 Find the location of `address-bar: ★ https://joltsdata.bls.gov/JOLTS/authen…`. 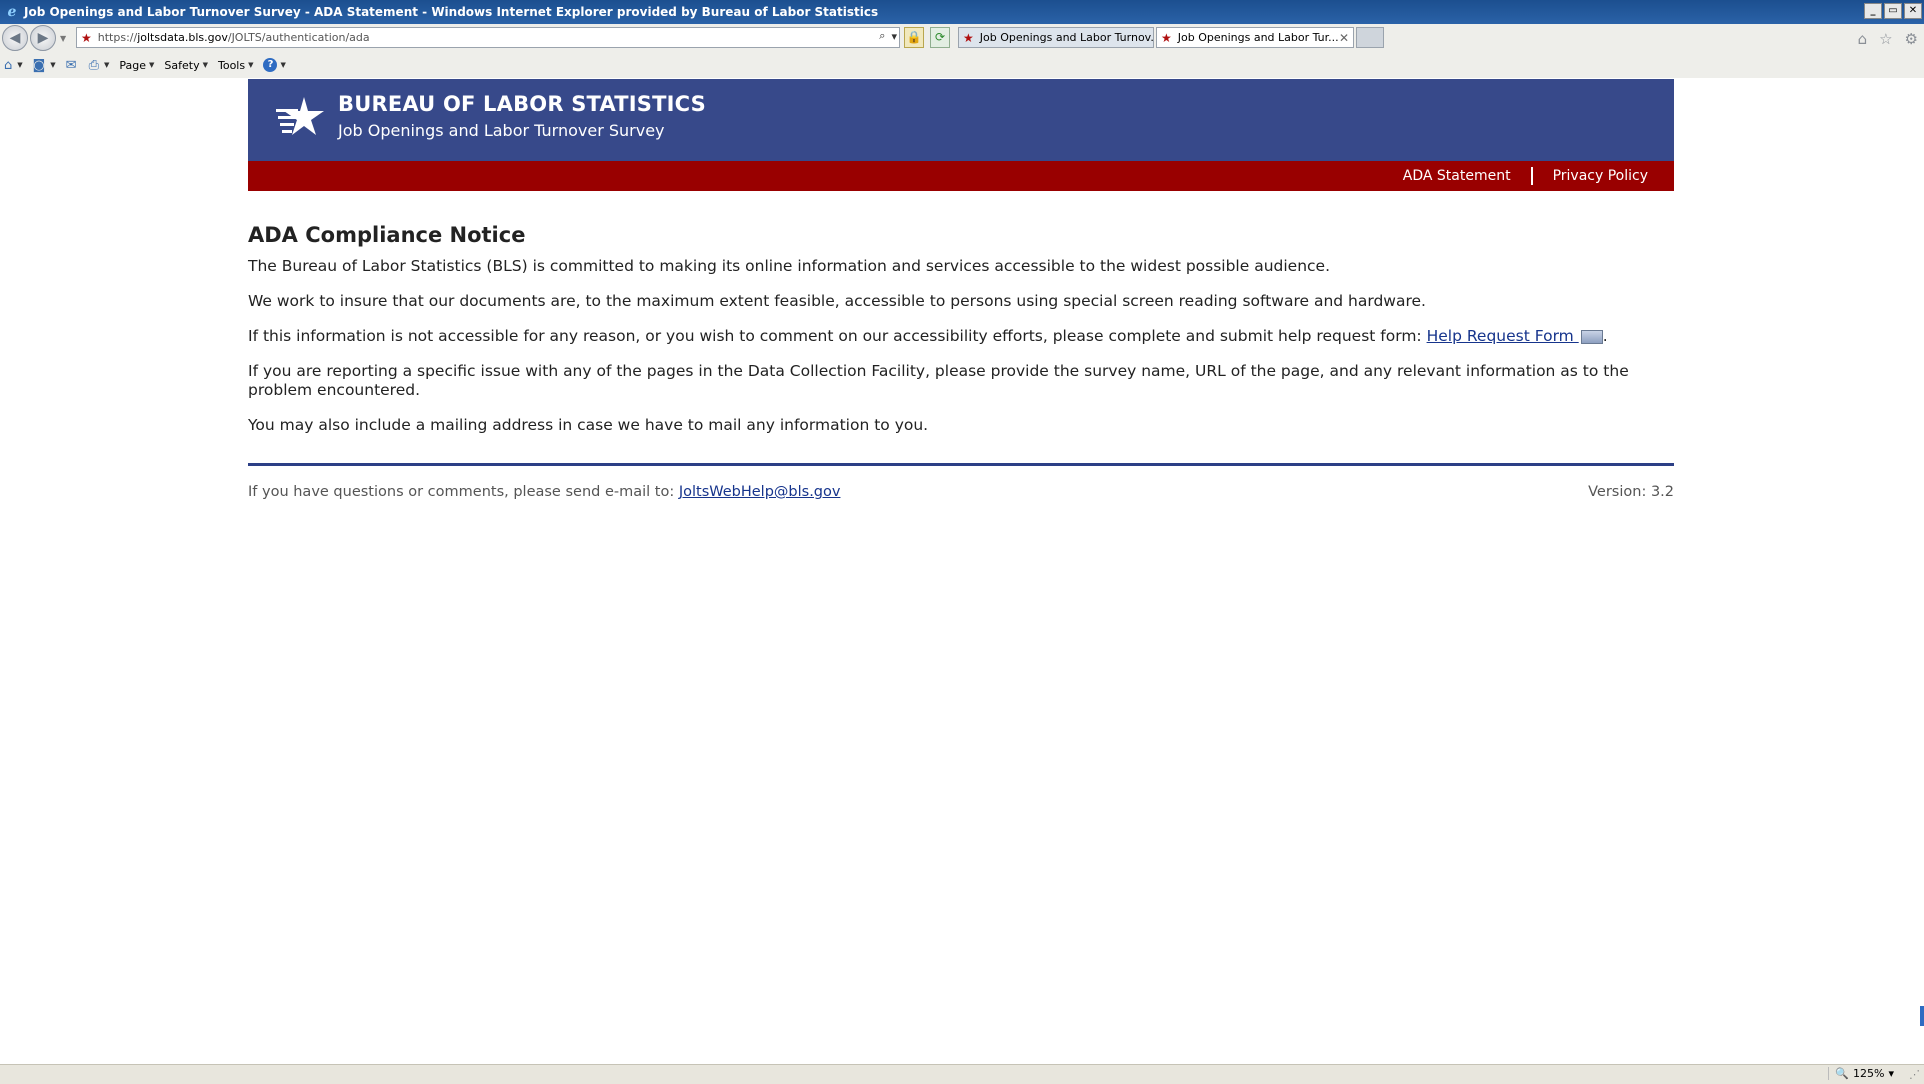

address-bar: ★ https://joltsdata.bls.gov/JOLTS/authen… is located at coordinates (488, 37).